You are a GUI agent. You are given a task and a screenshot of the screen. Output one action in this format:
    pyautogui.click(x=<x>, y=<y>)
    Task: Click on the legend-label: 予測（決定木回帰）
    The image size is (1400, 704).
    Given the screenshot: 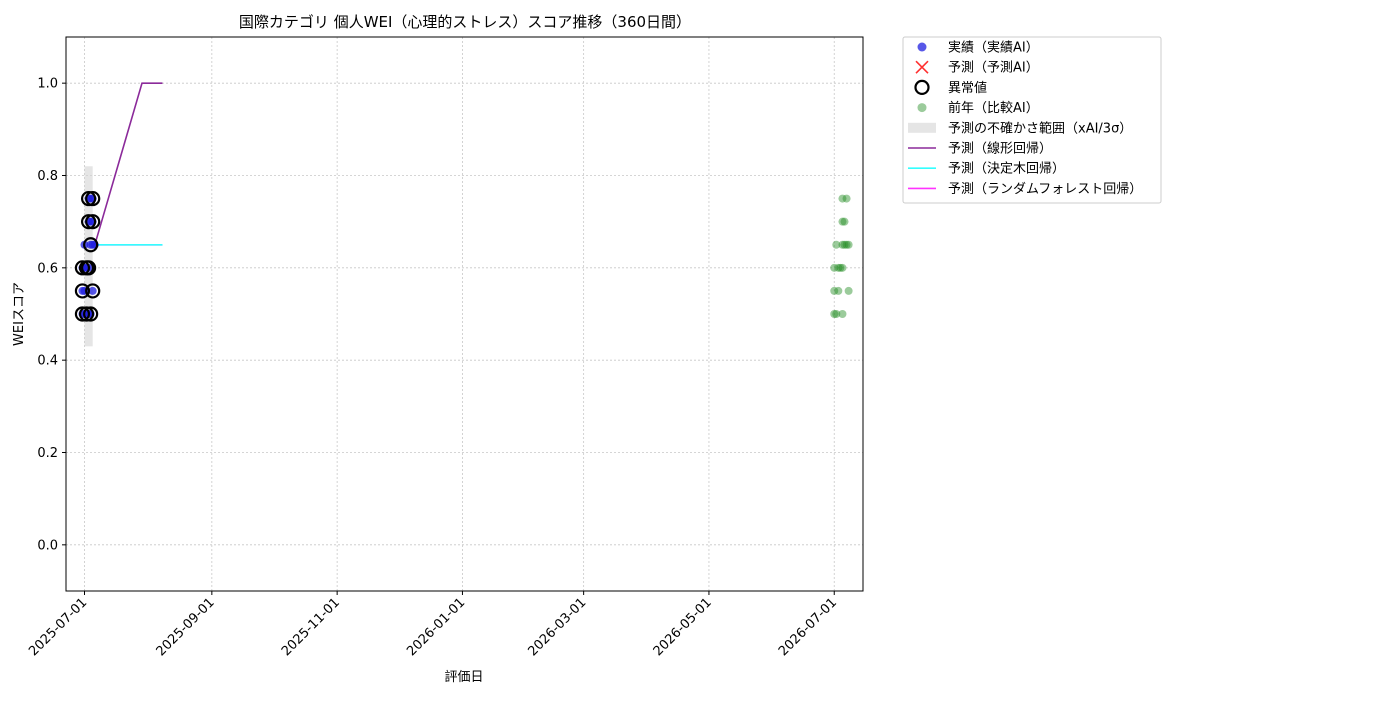 What is the action you would take?
    pyautogui.click(x=1006, y=169)
    